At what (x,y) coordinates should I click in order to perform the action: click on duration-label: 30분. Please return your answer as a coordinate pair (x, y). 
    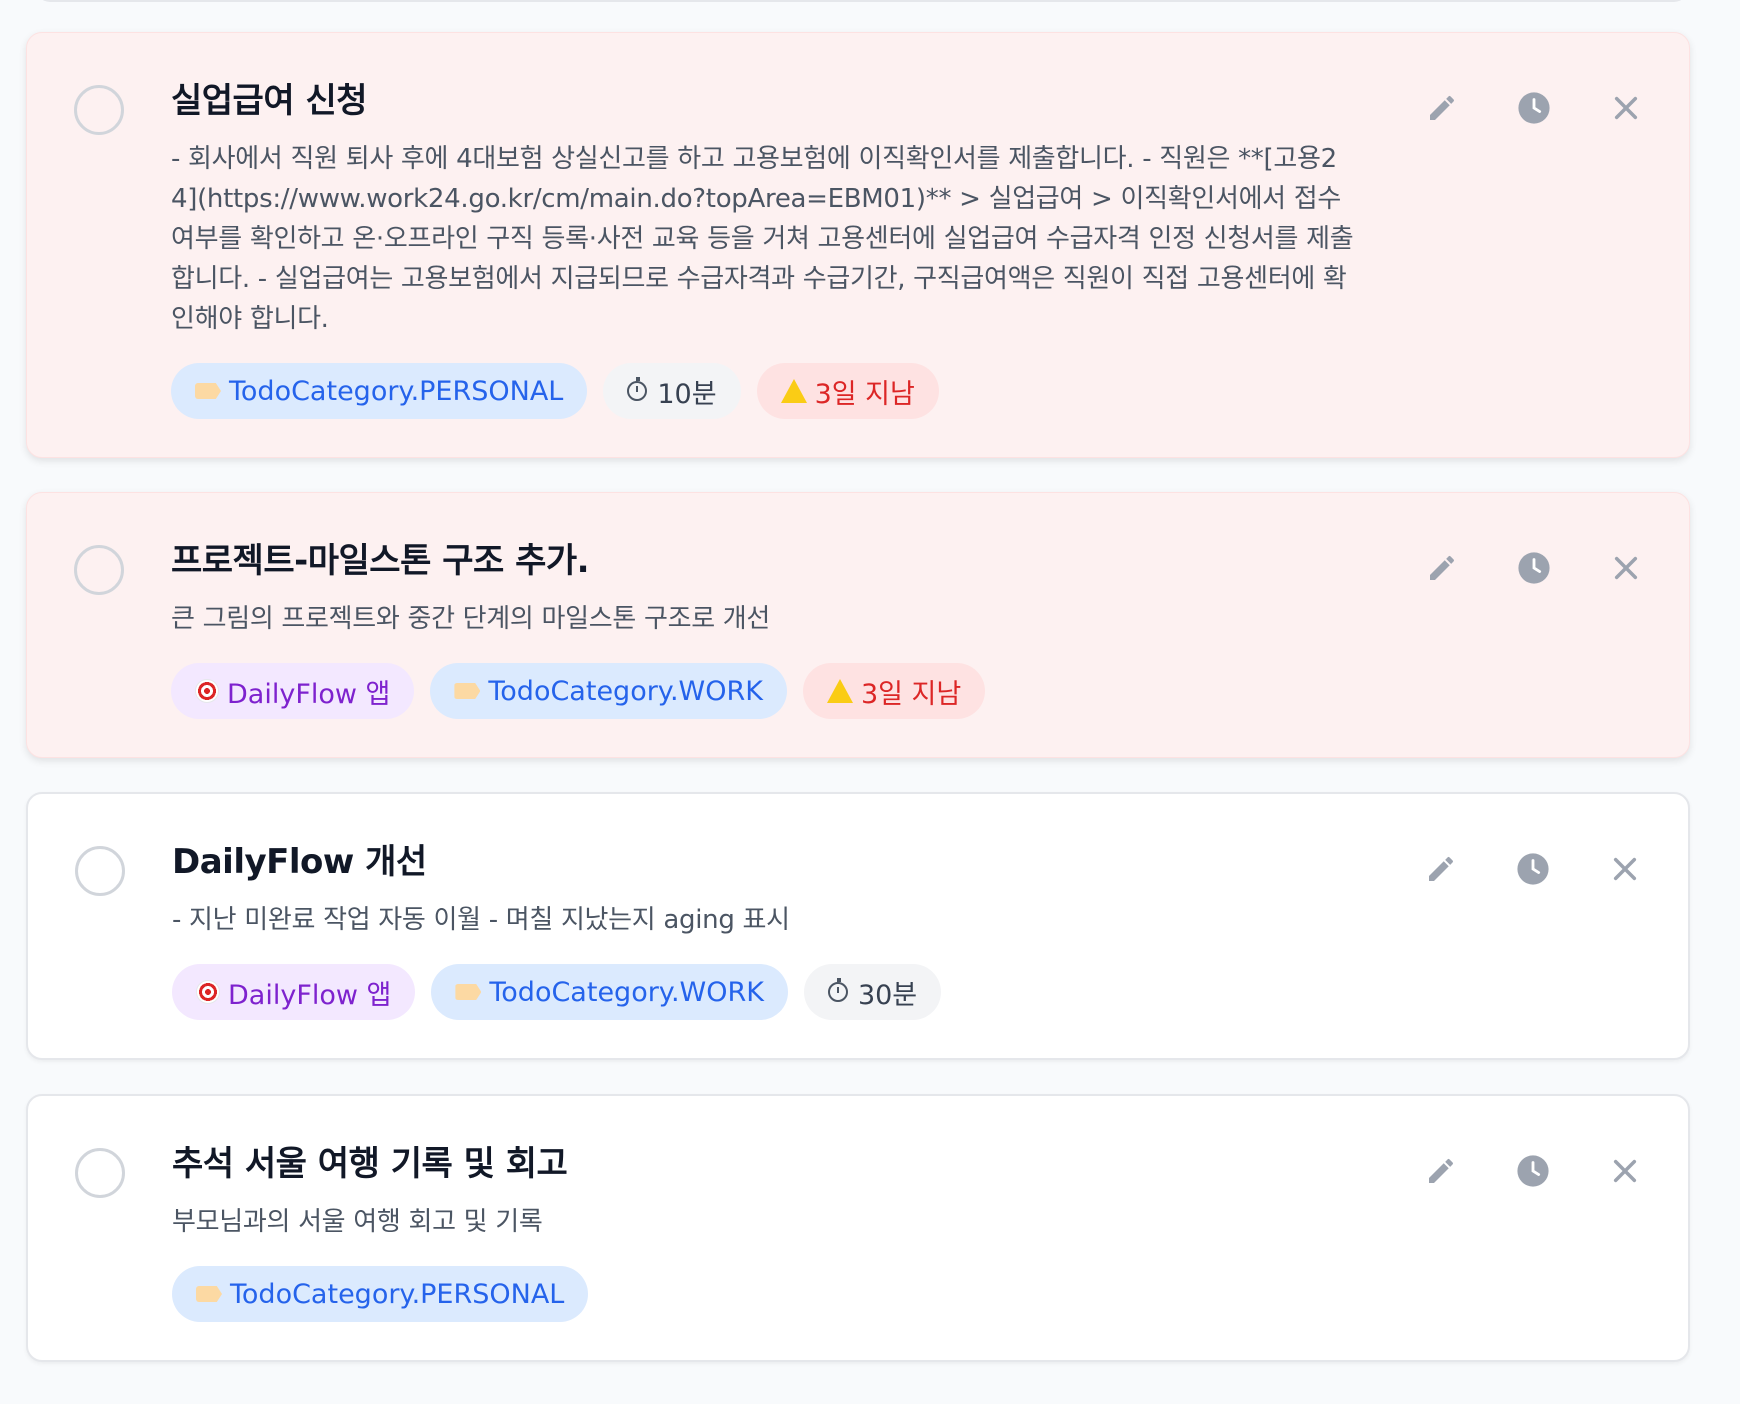
    Looking at the image, I should click on (887, 995).